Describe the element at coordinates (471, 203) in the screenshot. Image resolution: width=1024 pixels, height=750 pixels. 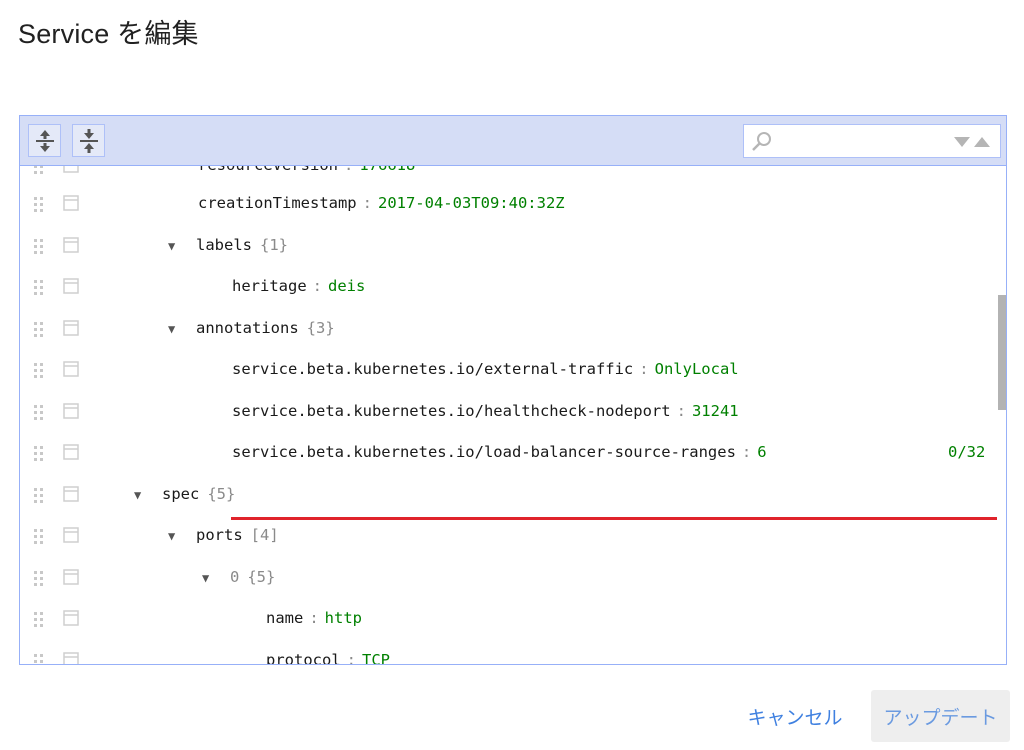
I see `field-value: 2017-04-03T09:40:32Z` at that location.